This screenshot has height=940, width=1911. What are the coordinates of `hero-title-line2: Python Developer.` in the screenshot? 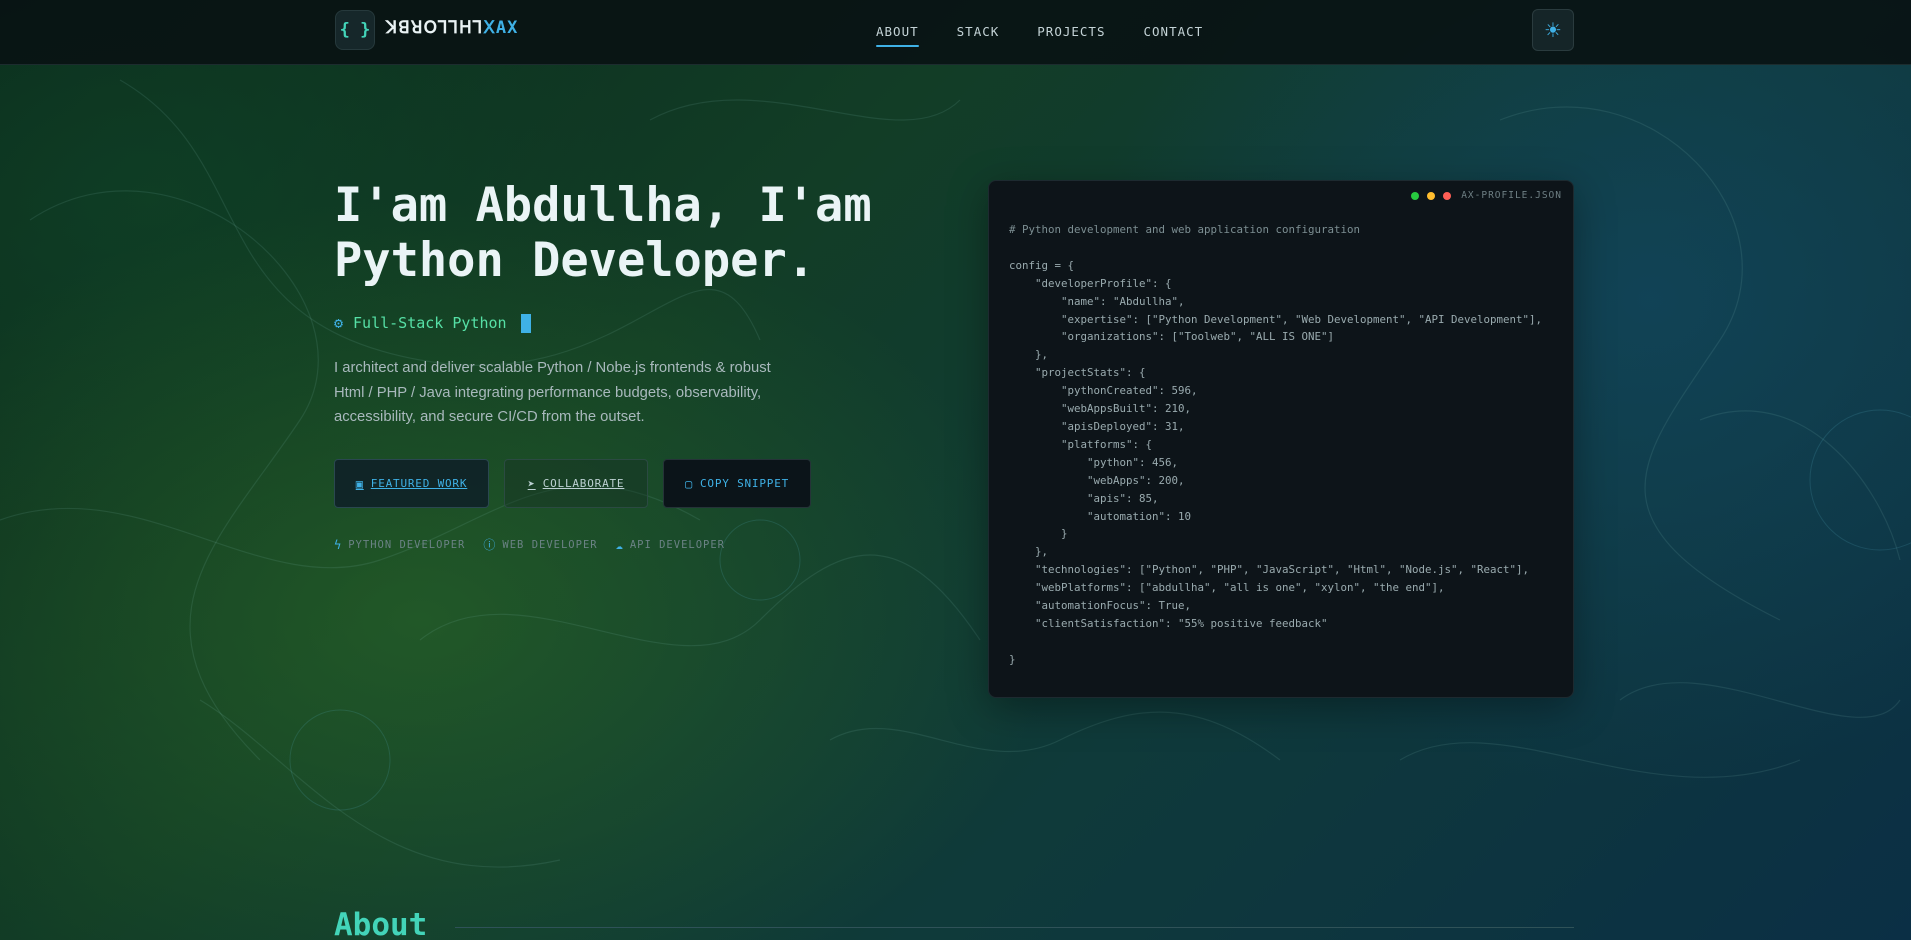 It's located at (575, 260).